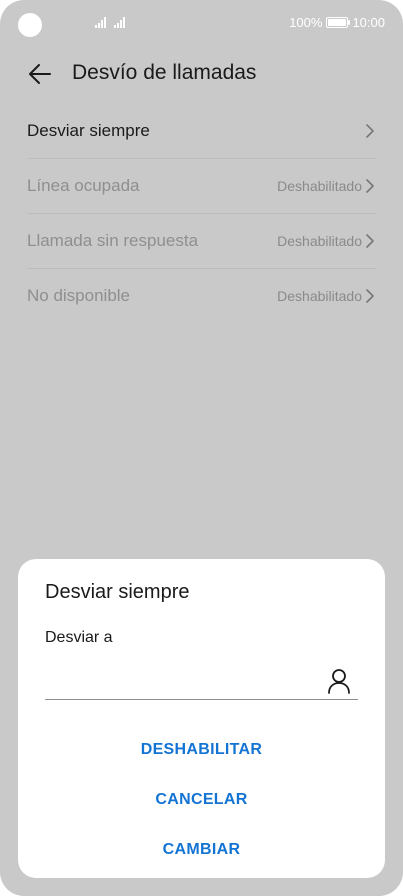 The width and height of the screenshot is (403, 896). I want to click on arrow-left-icon, so click(40, 74).